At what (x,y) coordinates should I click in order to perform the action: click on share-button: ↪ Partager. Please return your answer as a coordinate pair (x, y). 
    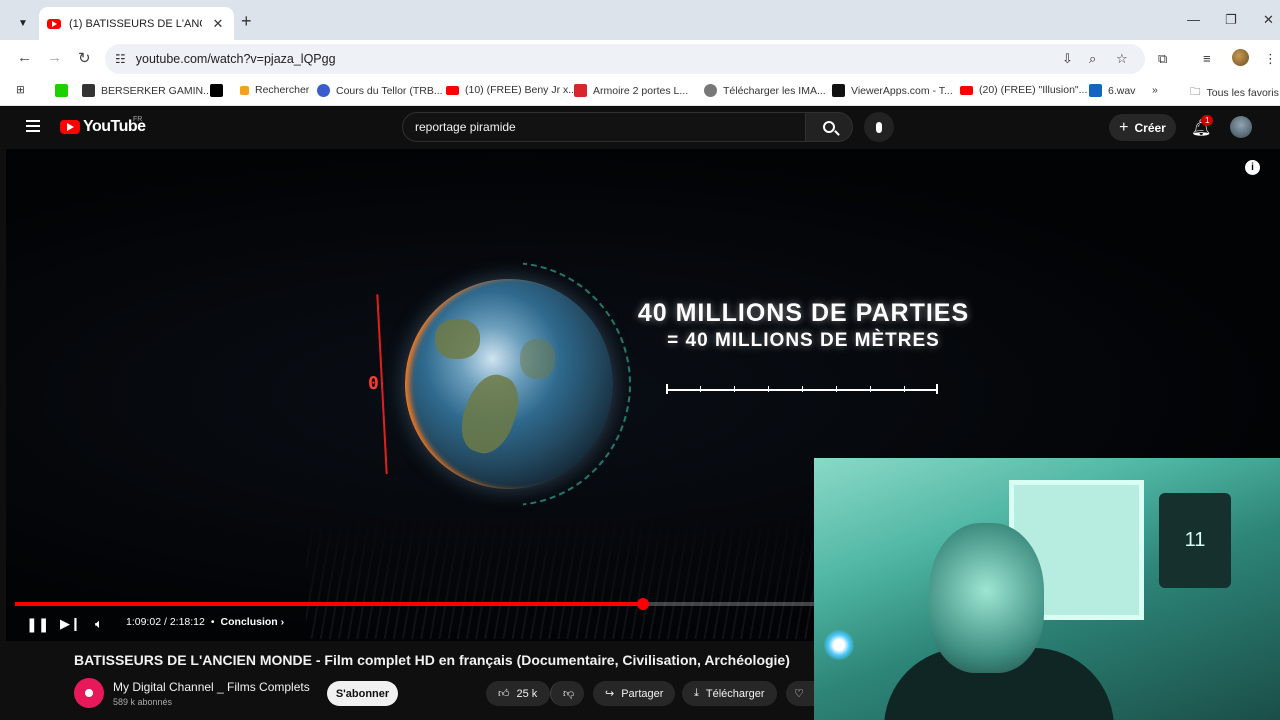
    Looking at the image, I should click on (634, 693).